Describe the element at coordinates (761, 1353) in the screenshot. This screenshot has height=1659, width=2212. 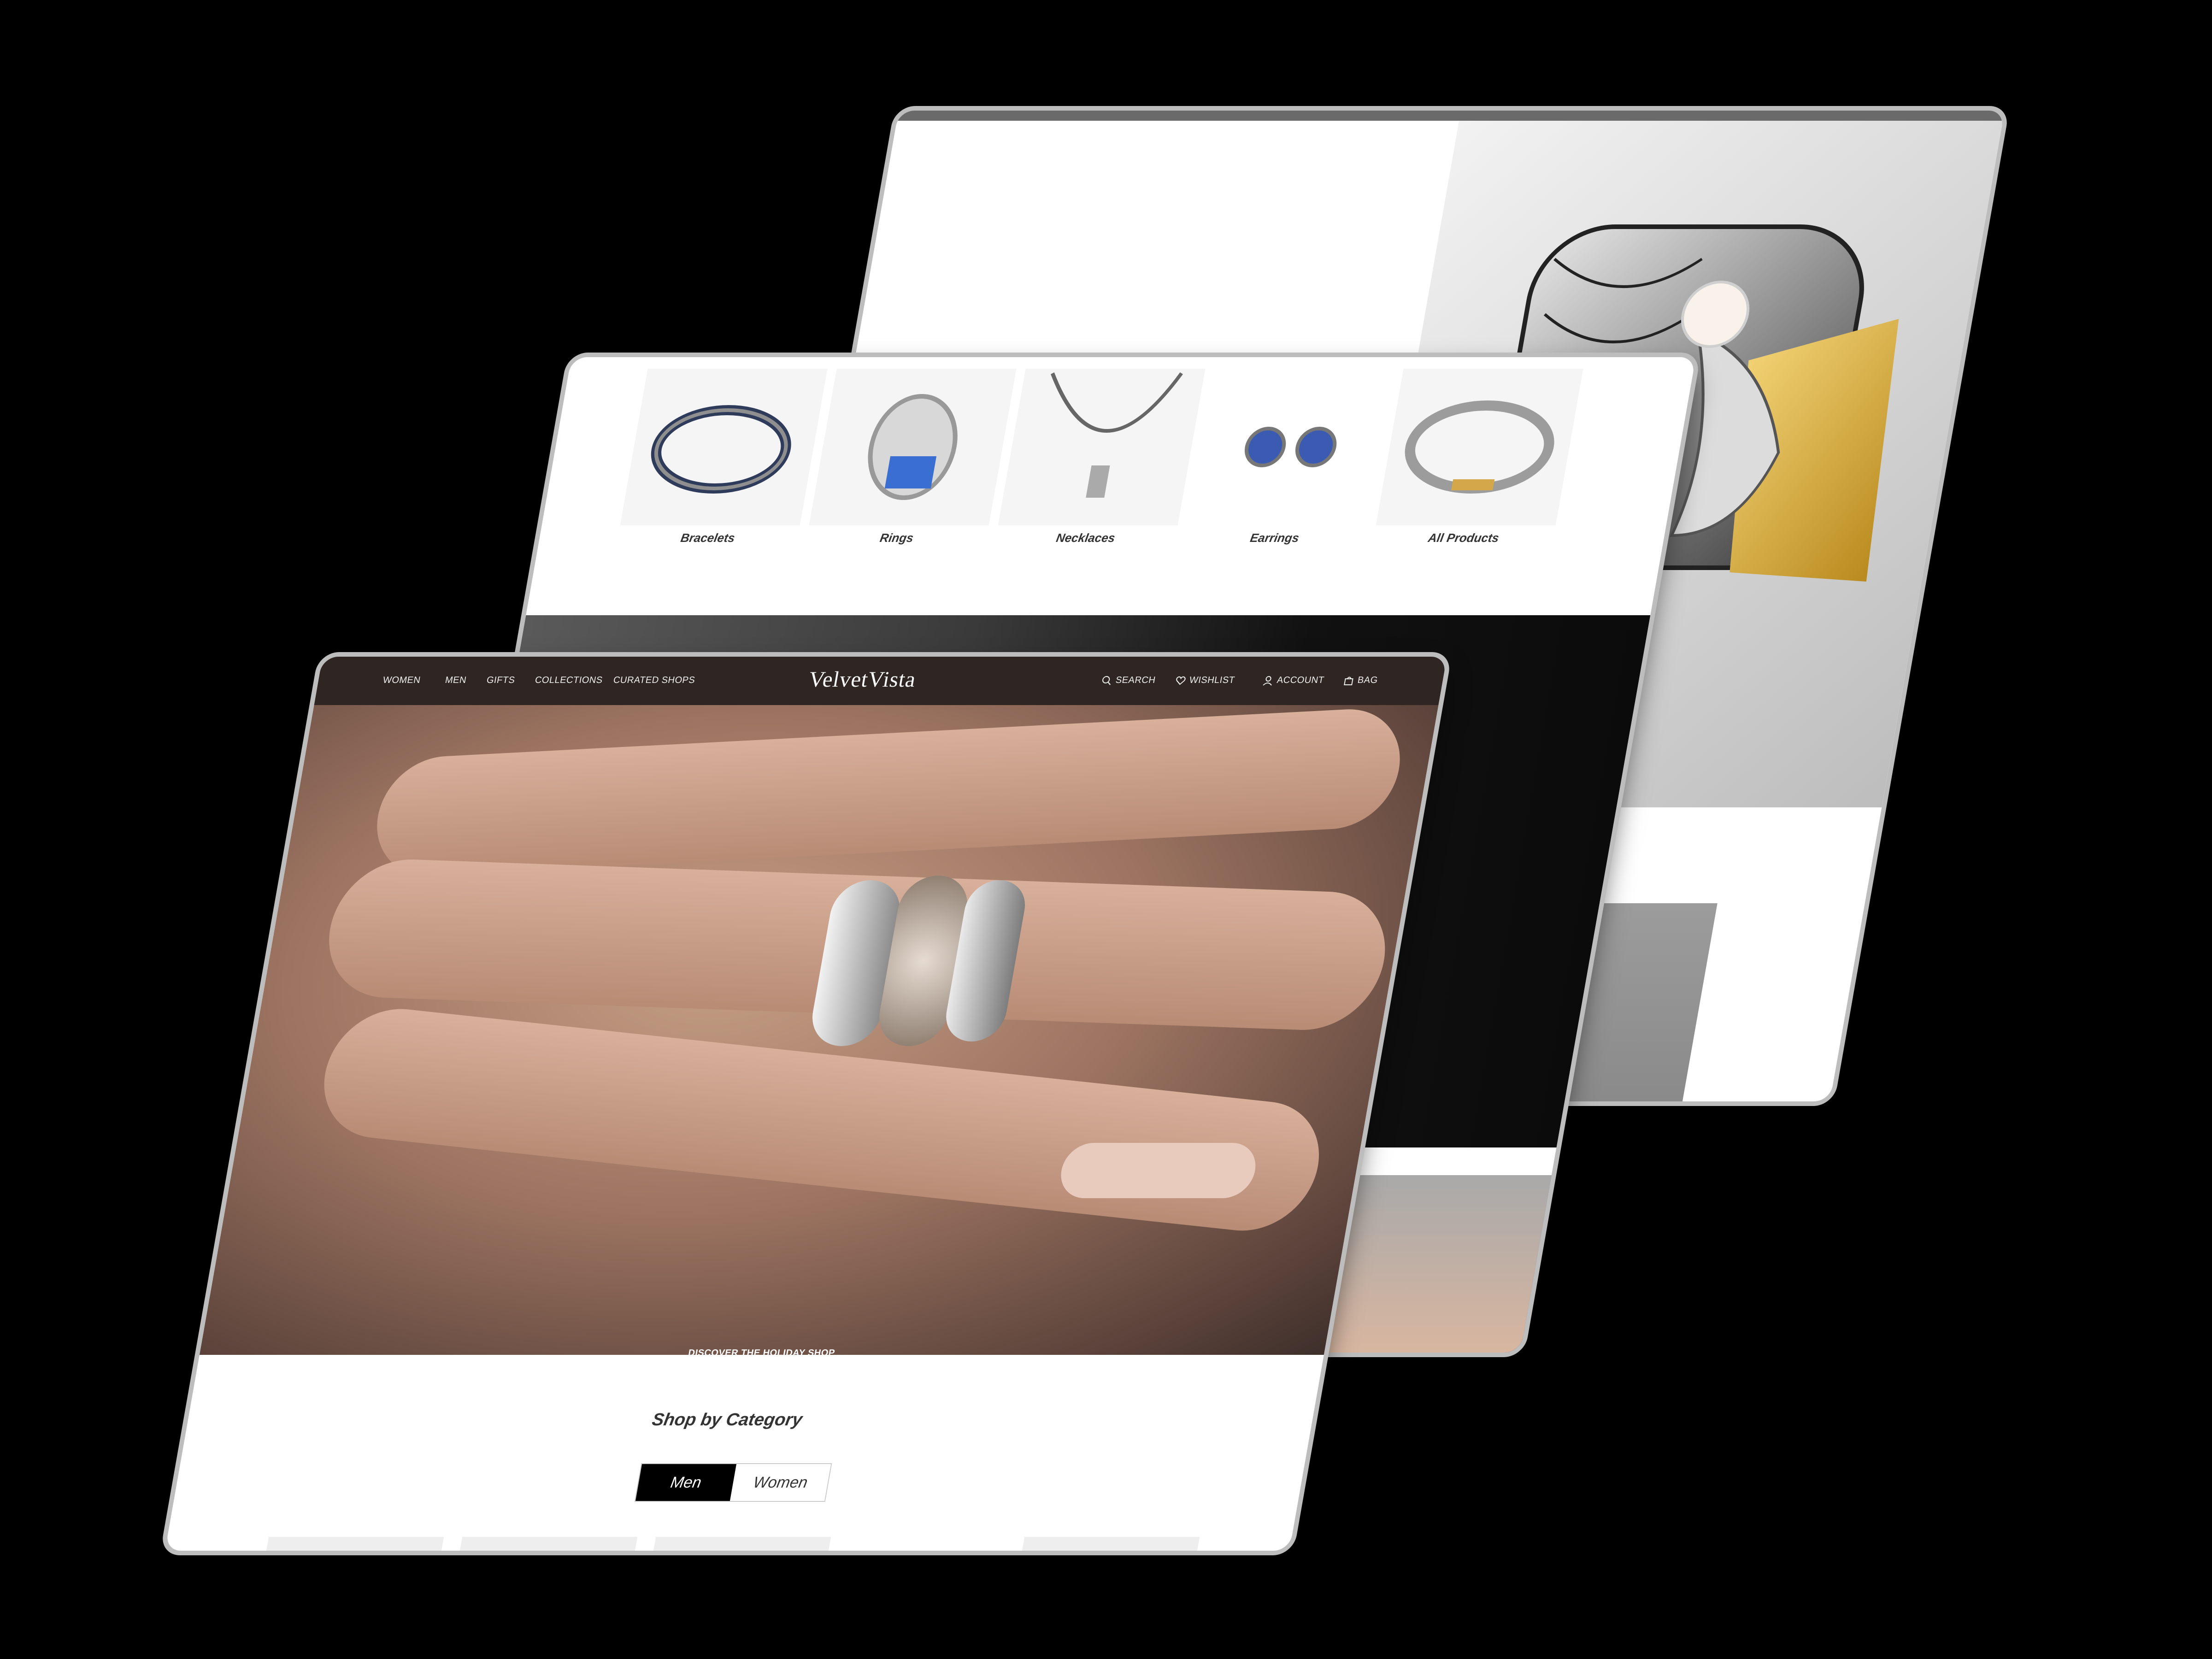
I see `discover-holiday-shop-link: DISCOVER THE HOLIDAY SHOP` at that location.